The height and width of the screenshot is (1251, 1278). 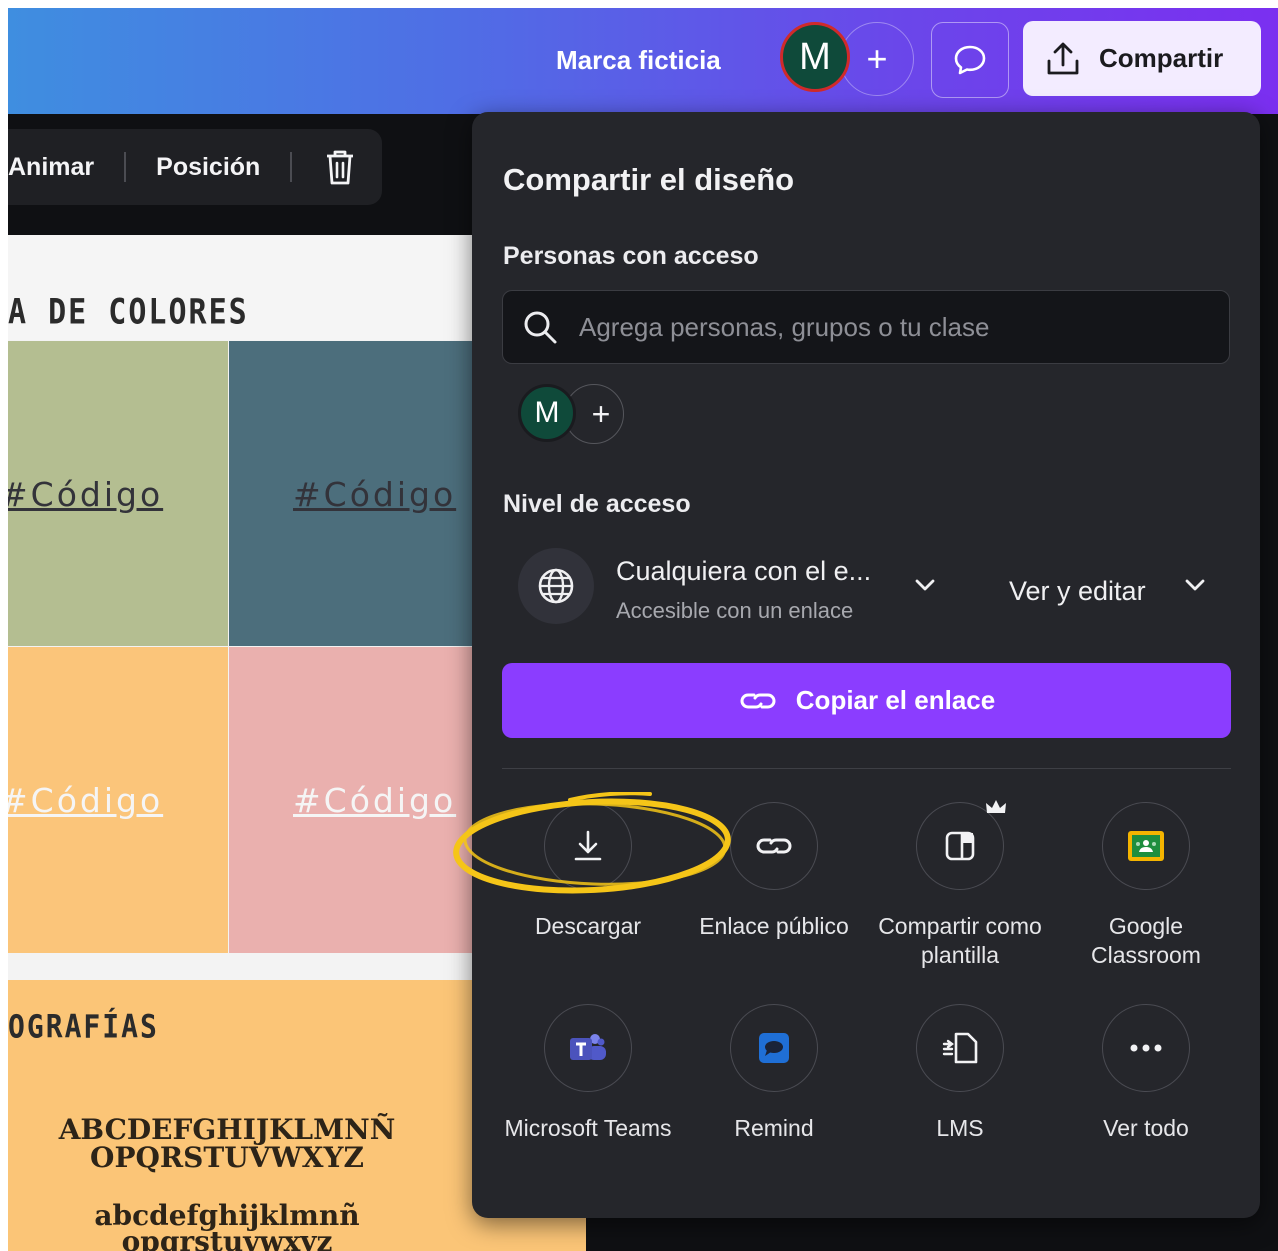 What do you see at coordinates (960, 1128) in the screenshot?
I see `option-label: LMS` at bounding box center [960, 1128].